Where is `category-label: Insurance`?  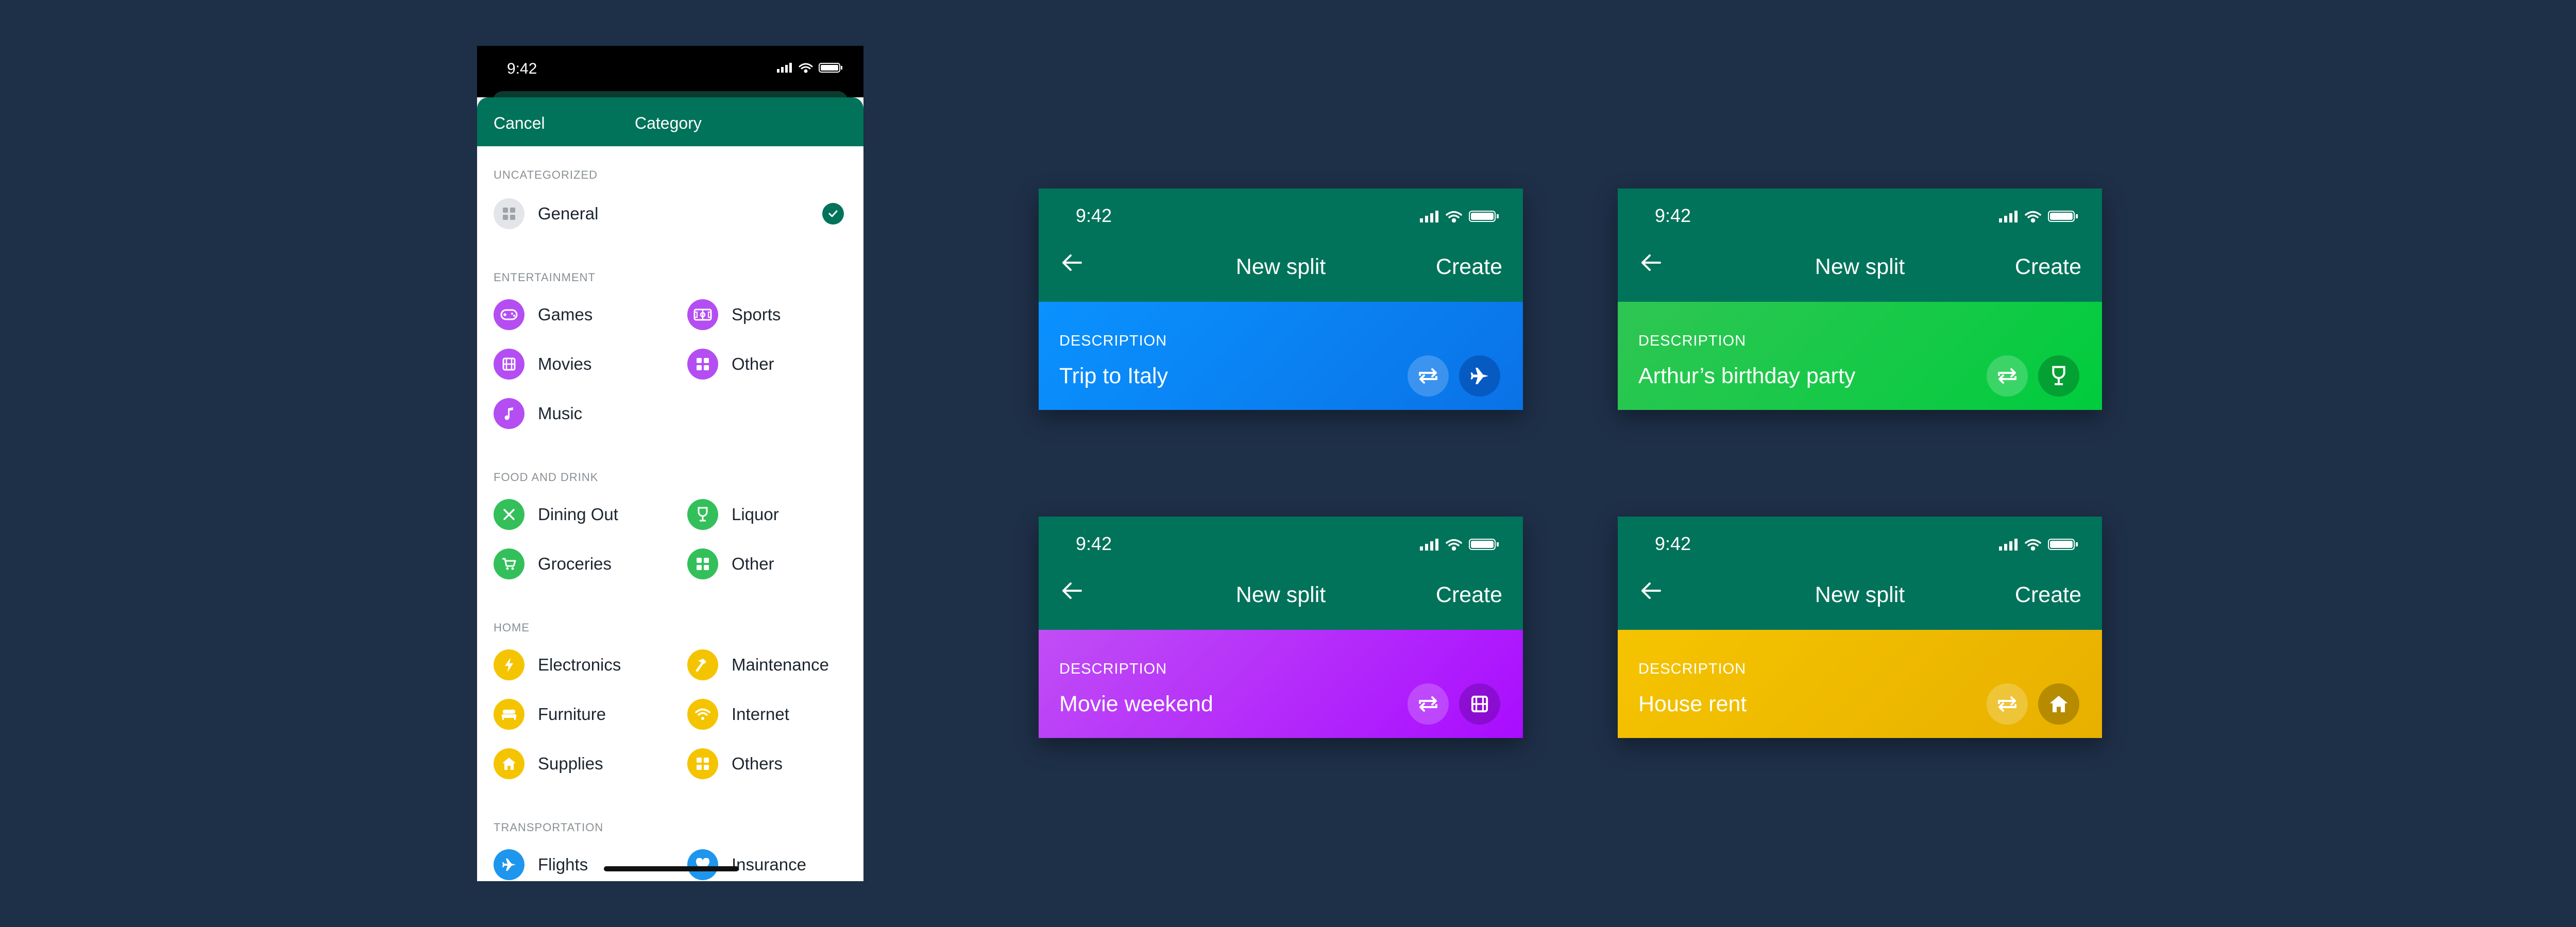
category-label: Insurance is located at coordinates (769, 864).